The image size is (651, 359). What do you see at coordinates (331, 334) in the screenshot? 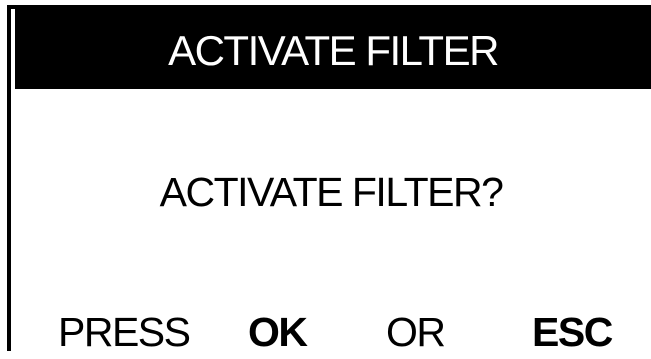
I see `key-prompt: PRESS OK OR ESC` at bounding box center [331, 334].